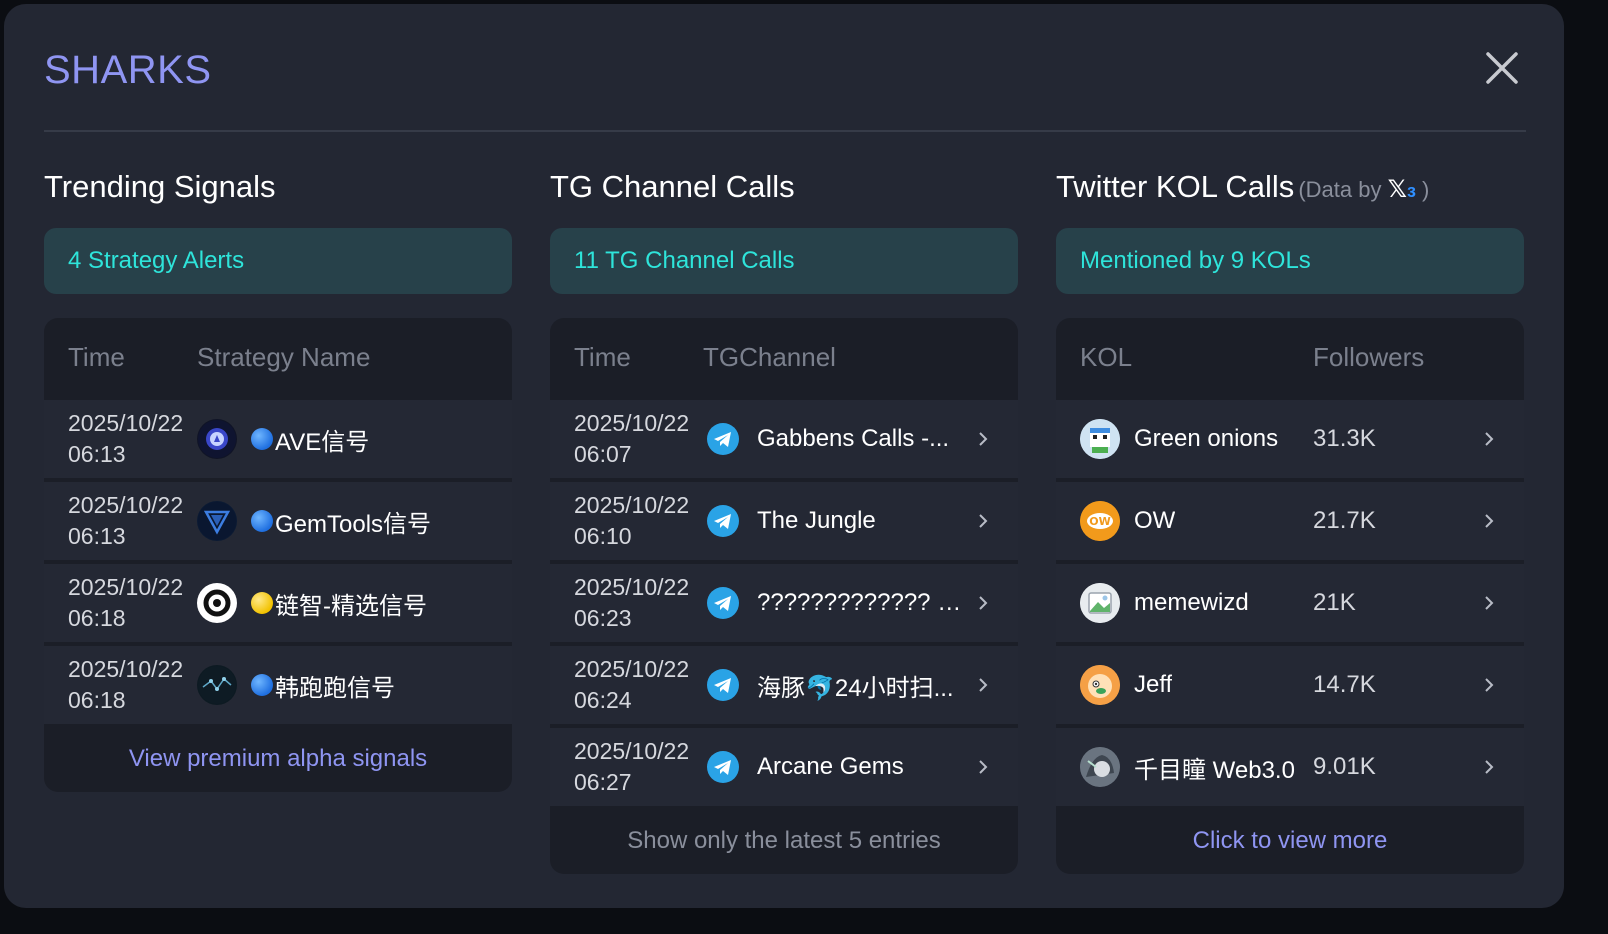 The height and width of the screenshot is (934, 1608). I want to click on strategy-alerts-banner: 4 Strategy Alerts, so click(278, 261).